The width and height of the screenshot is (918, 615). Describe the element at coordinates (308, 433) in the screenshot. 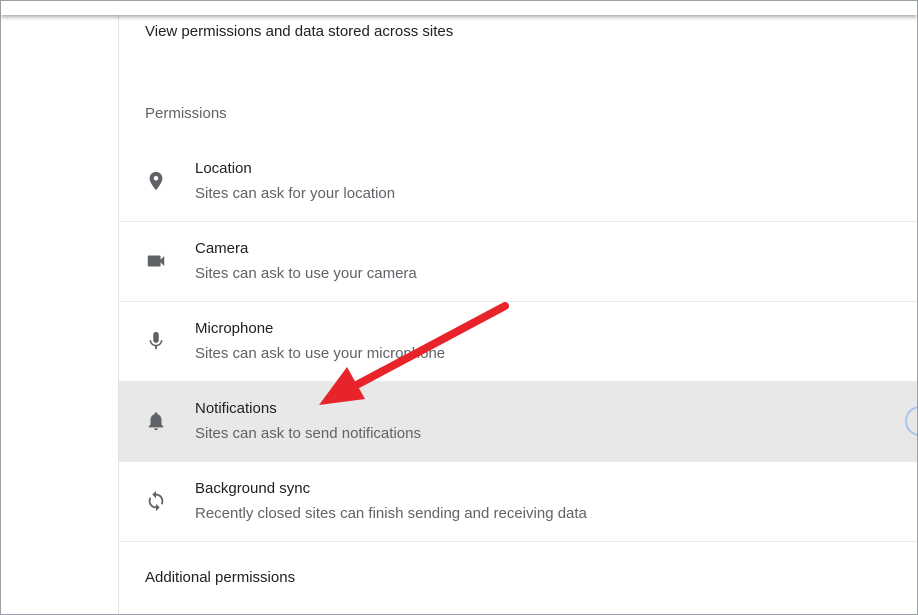

I see `permission-subtitle: Sites can ask to send notifications` at that location.